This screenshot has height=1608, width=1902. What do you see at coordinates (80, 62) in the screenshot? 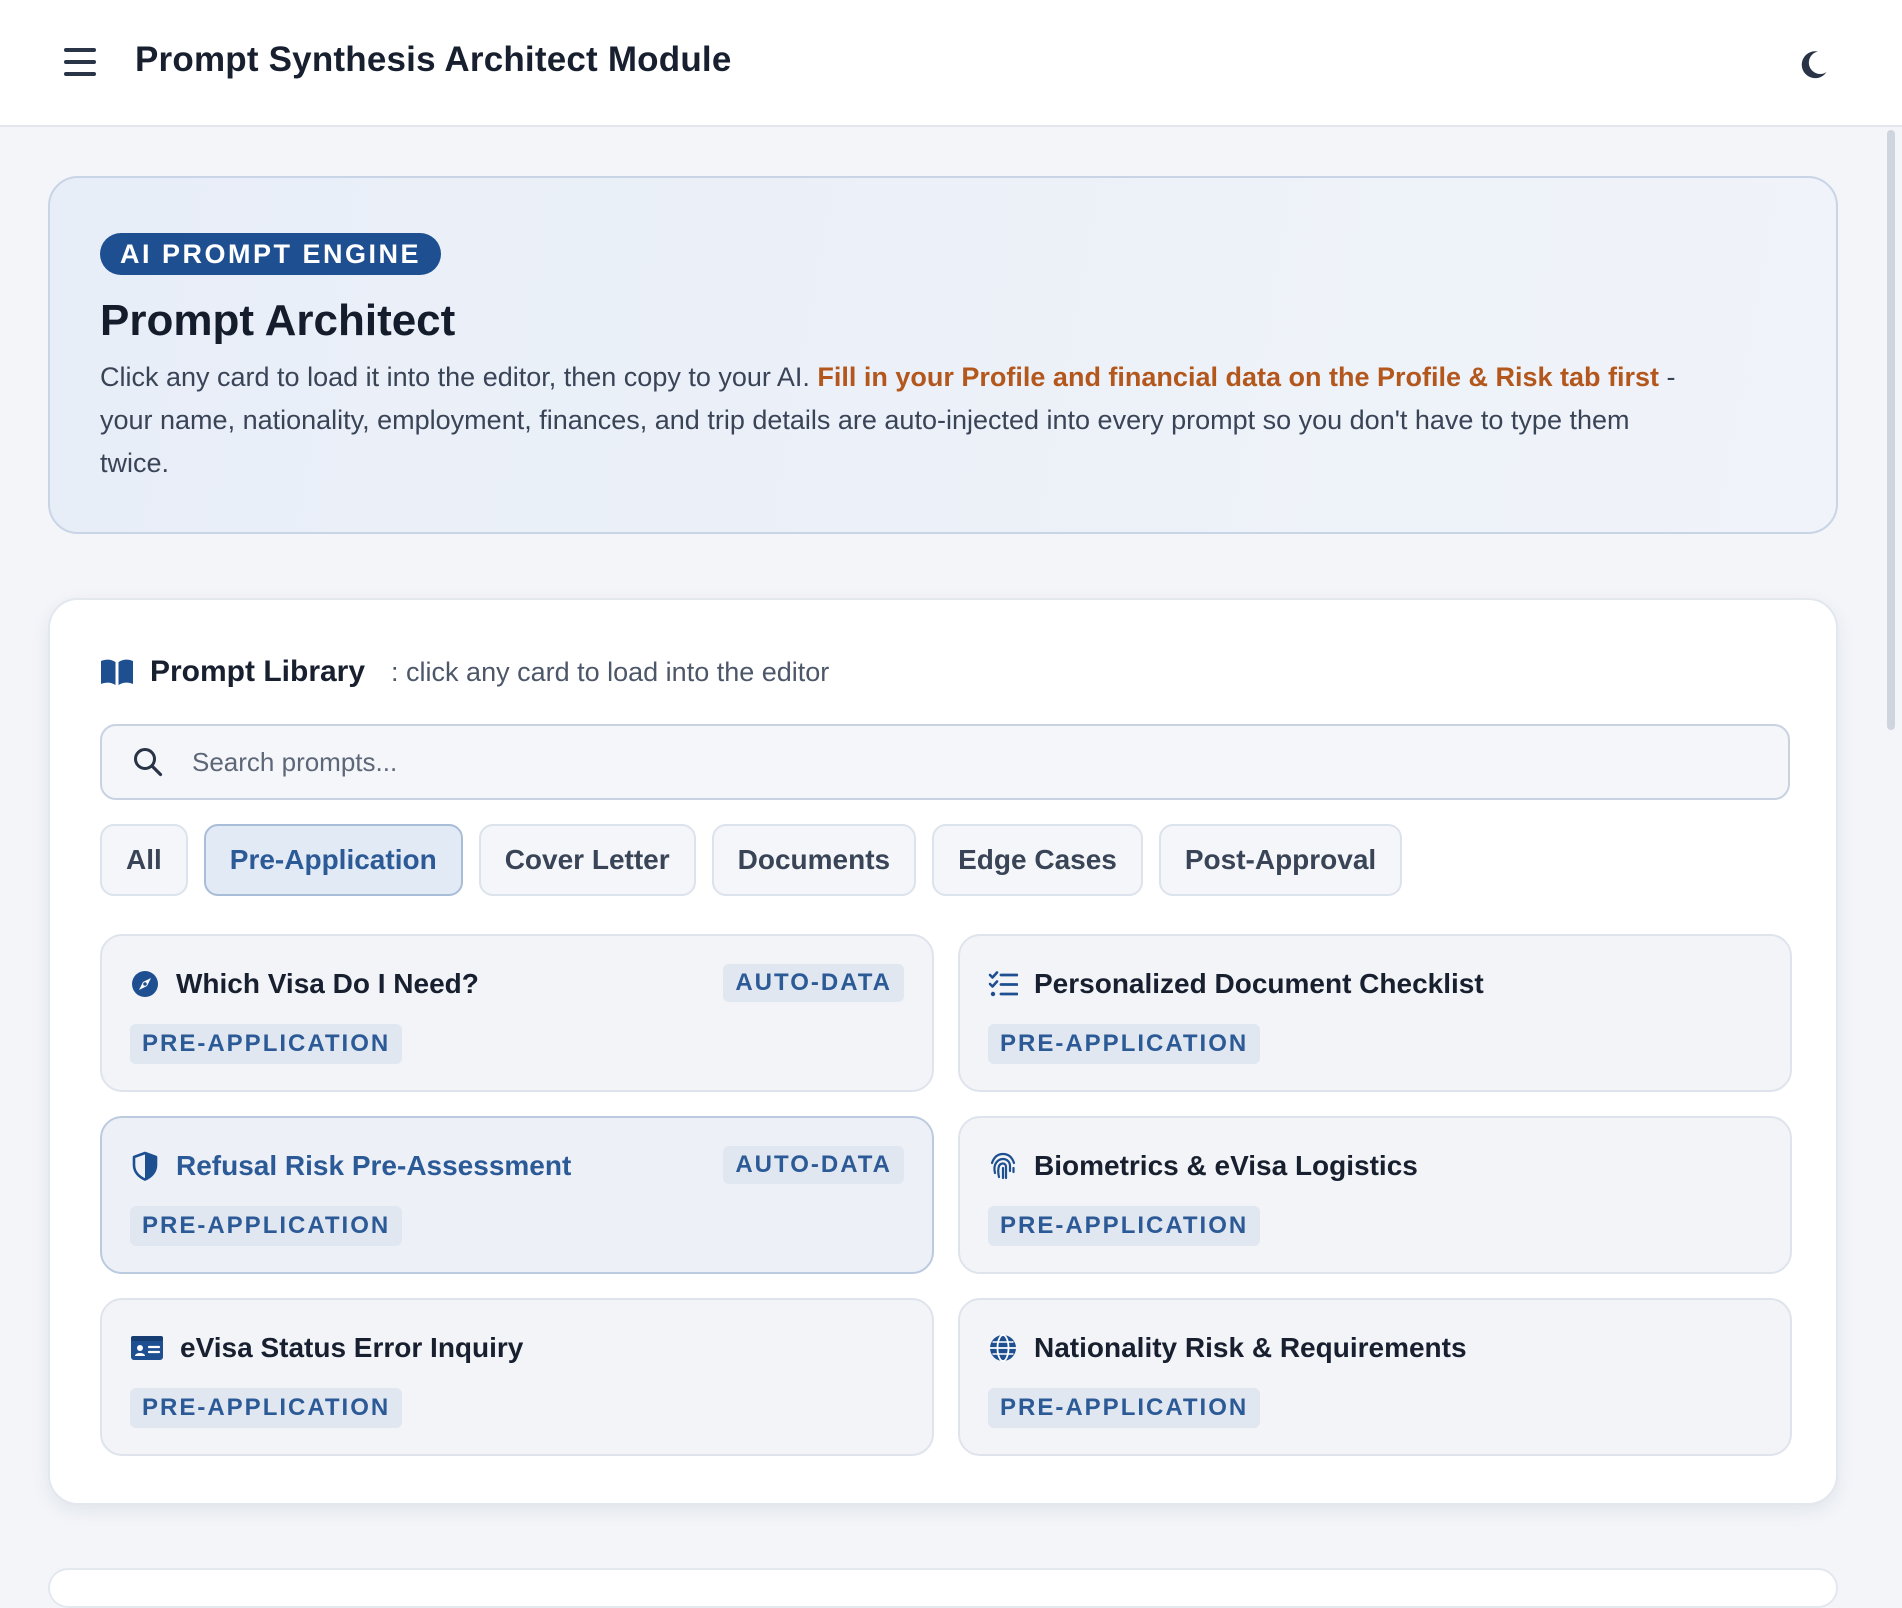
I see `menu-icon` at bounding box center [80, 62].